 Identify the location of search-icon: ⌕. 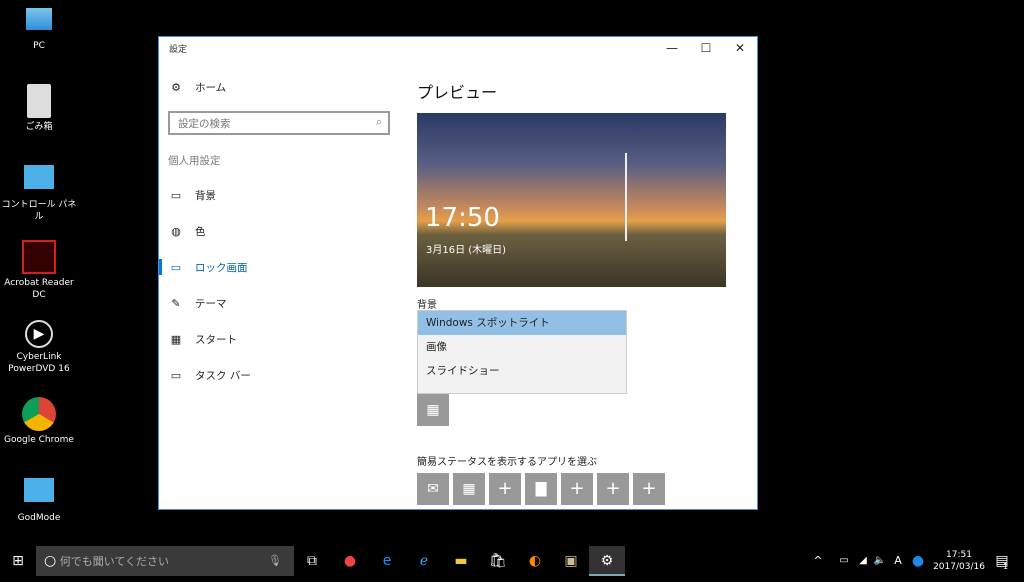
(379, 122).